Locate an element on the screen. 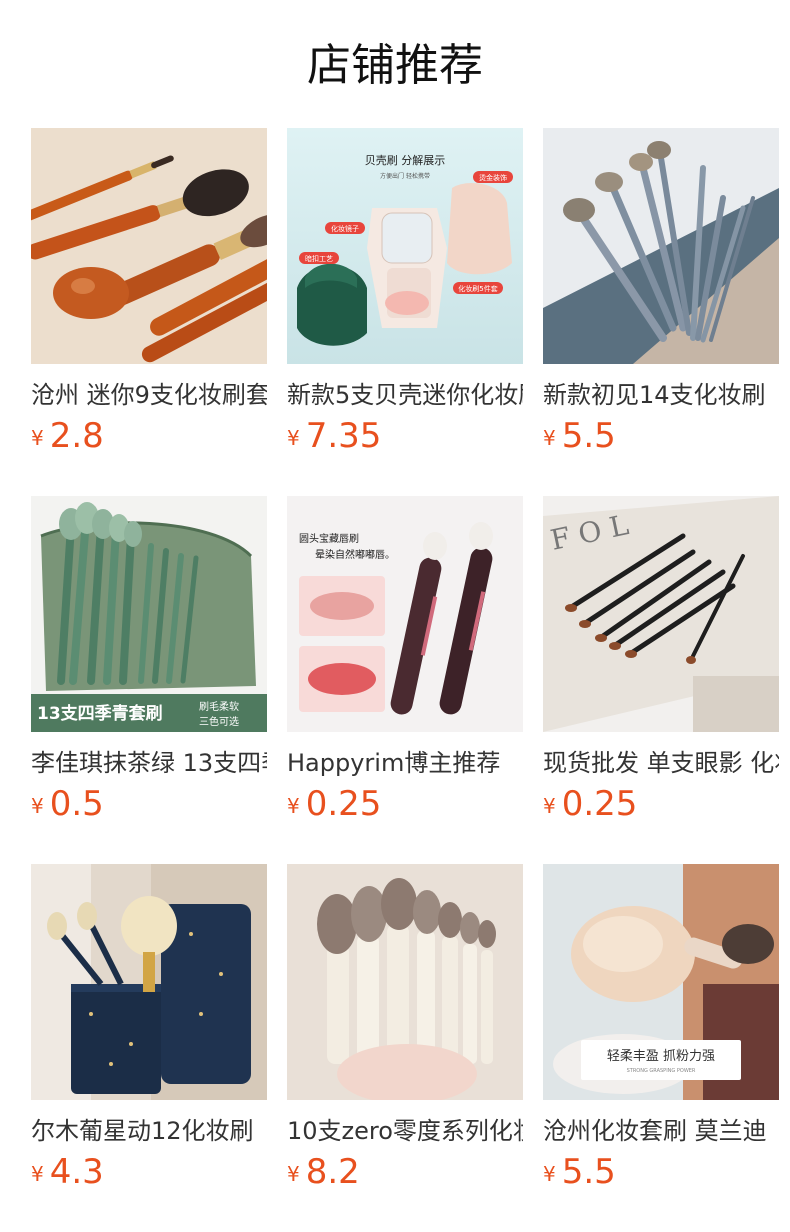 The image size is (790, 1232). product-card: 圆头宝藏唇刷 晕染自然嘟嘟唇。 Happyrim博主推荐 ¥0.25 is located at coordinates (405, 680).